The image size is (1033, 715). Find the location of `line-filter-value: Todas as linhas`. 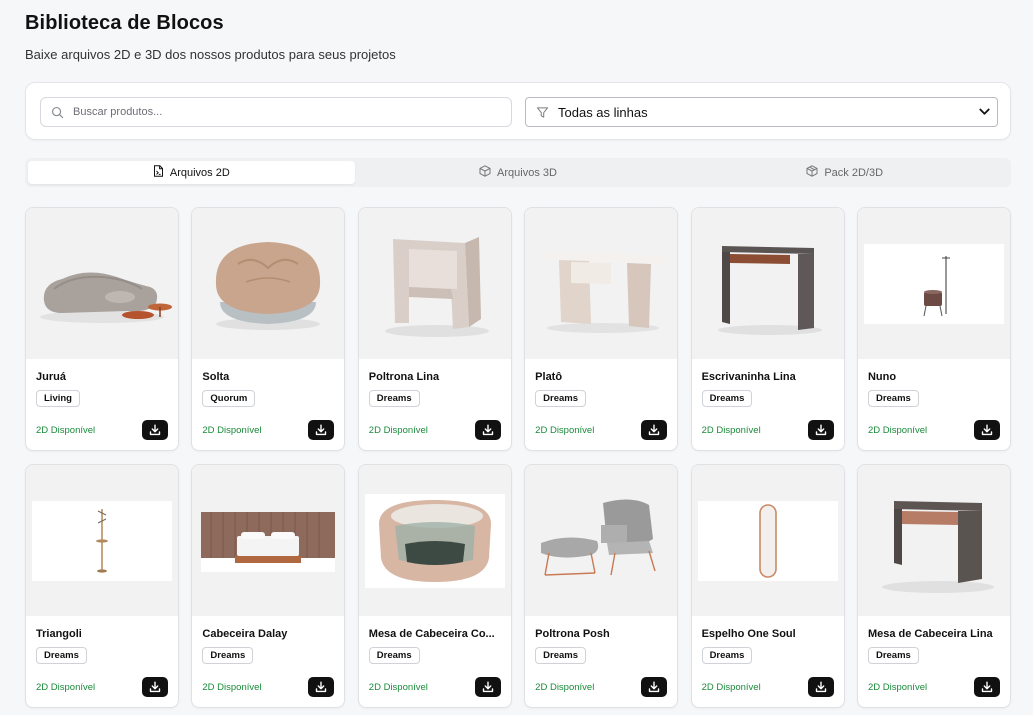

line-filter-value: Todas as linhas is located at coordinates (603, 112).